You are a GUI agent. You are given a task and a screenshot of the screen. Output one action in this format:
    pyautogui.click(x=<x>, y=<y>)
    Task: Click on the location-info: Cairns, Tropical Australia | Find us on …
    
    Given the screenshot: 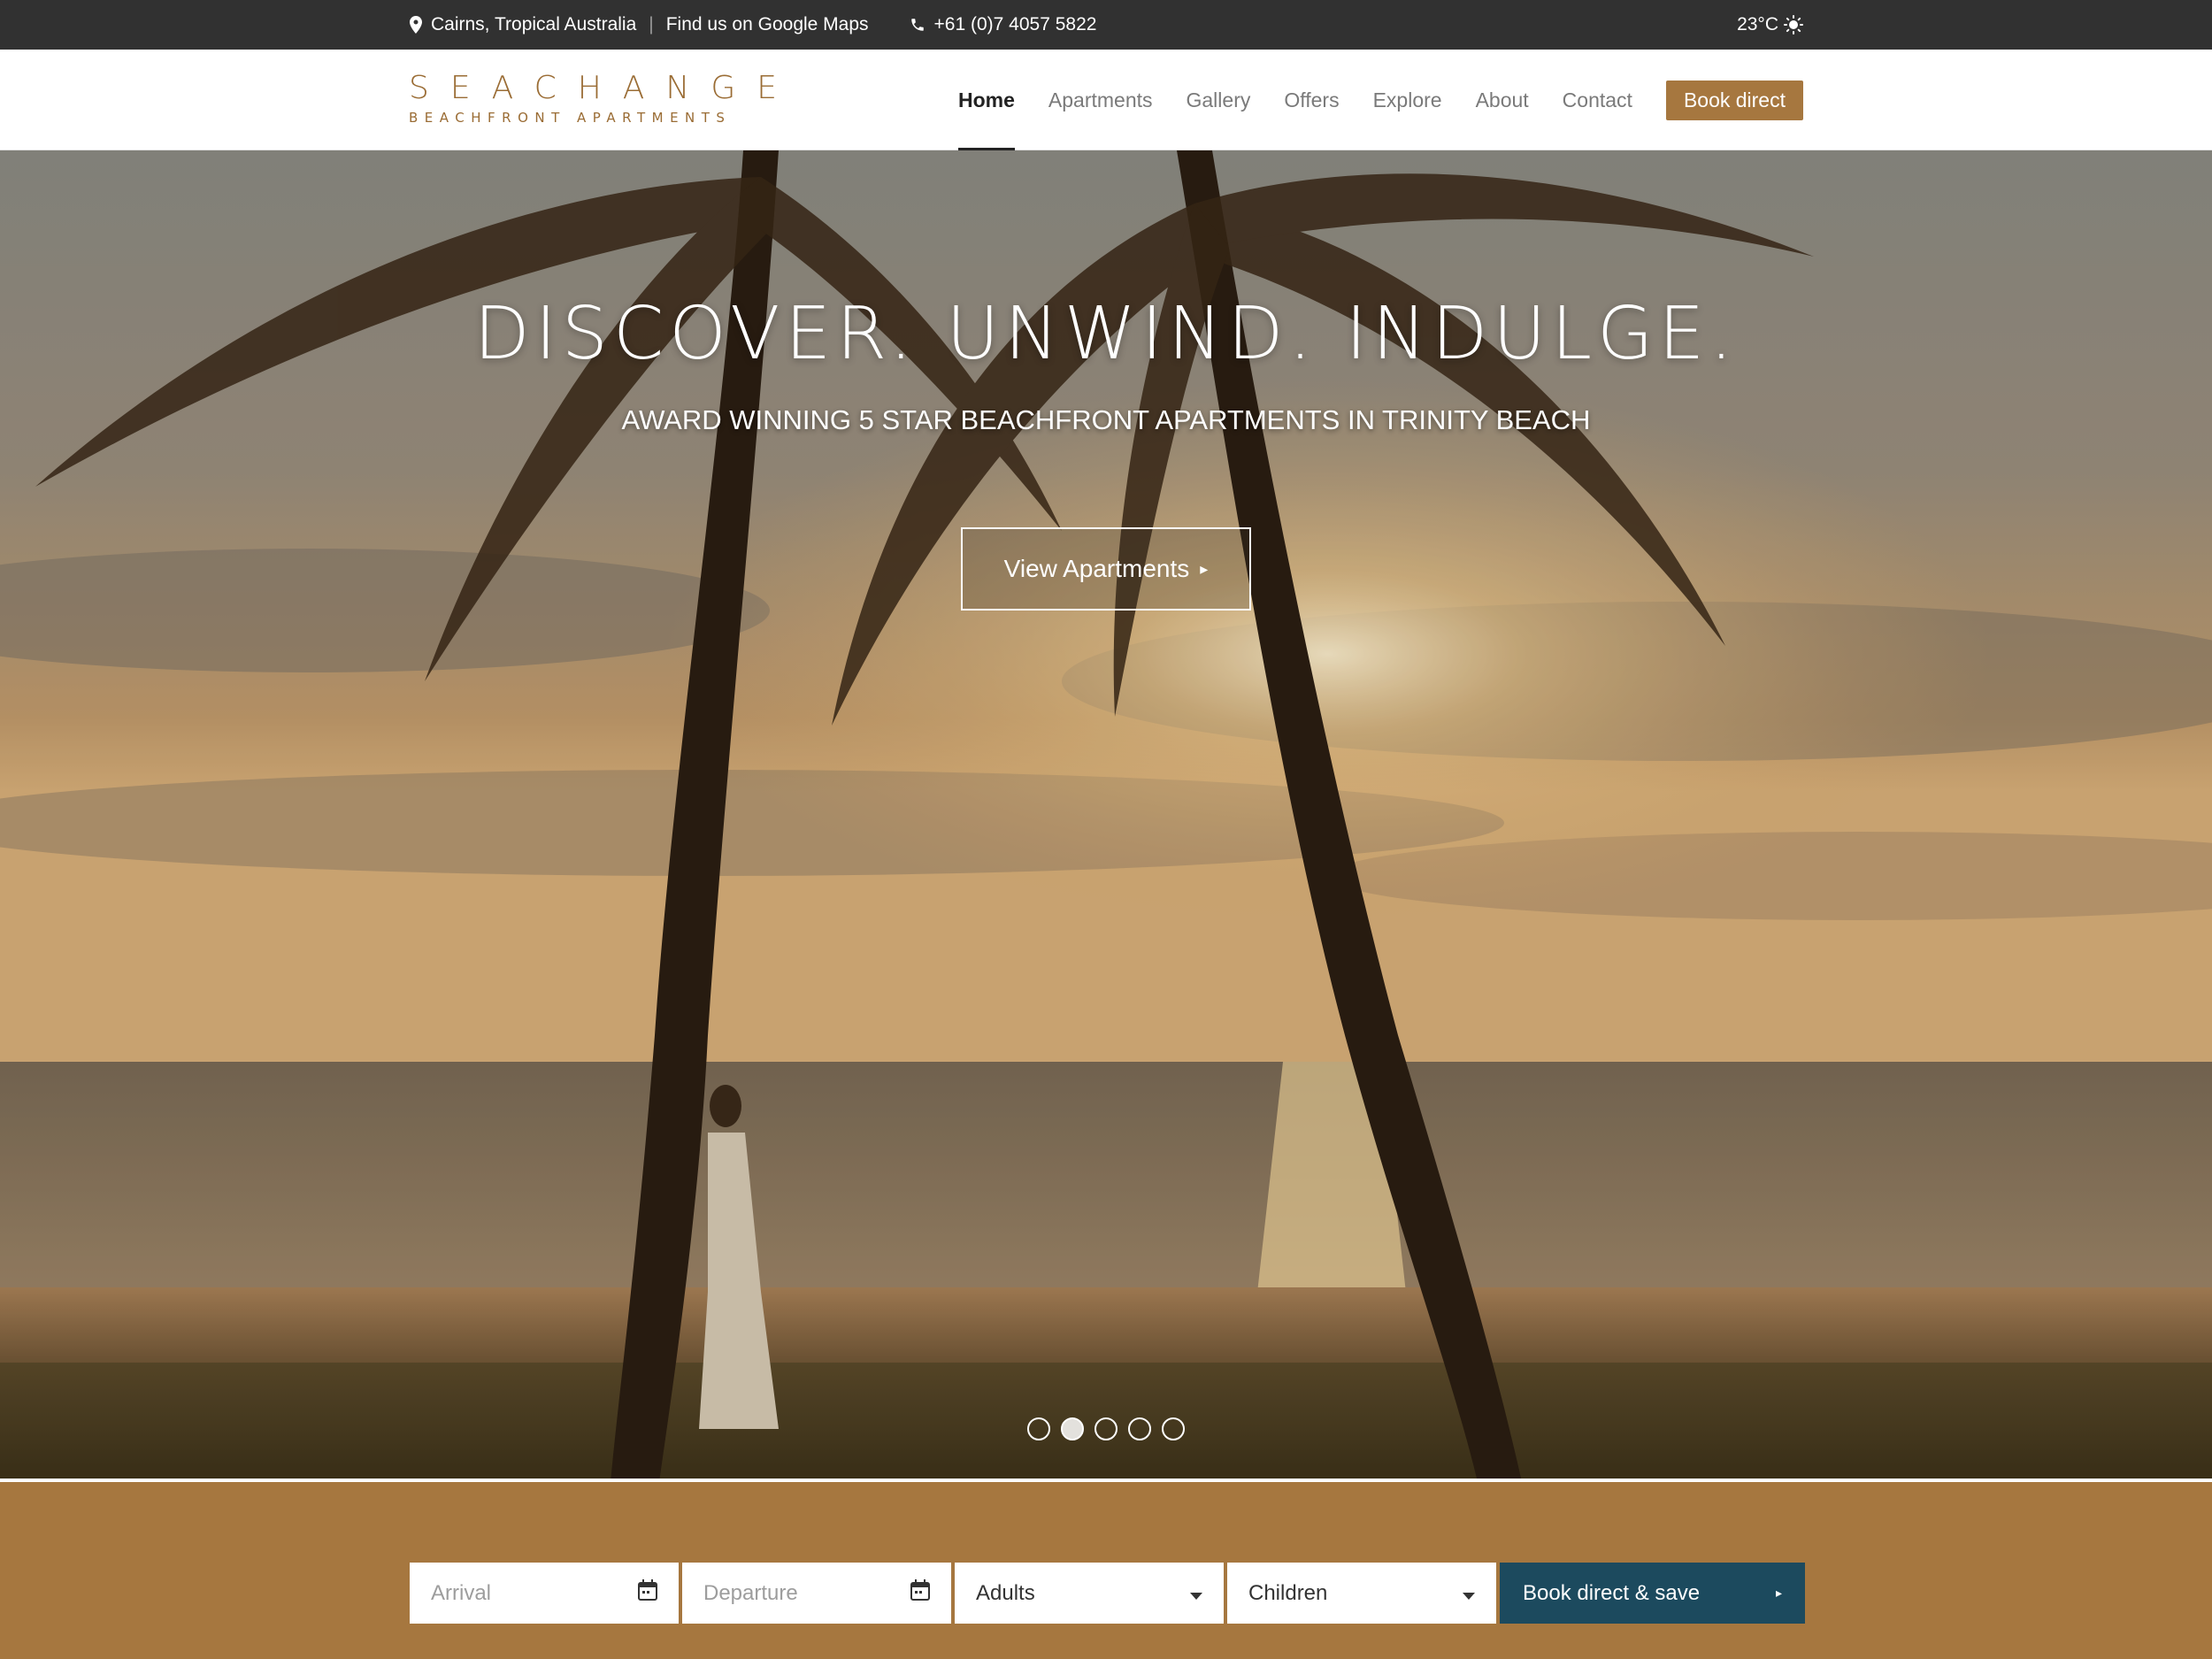 What is the action you would take?
    pyautogui.click(x=640, y=25)
    